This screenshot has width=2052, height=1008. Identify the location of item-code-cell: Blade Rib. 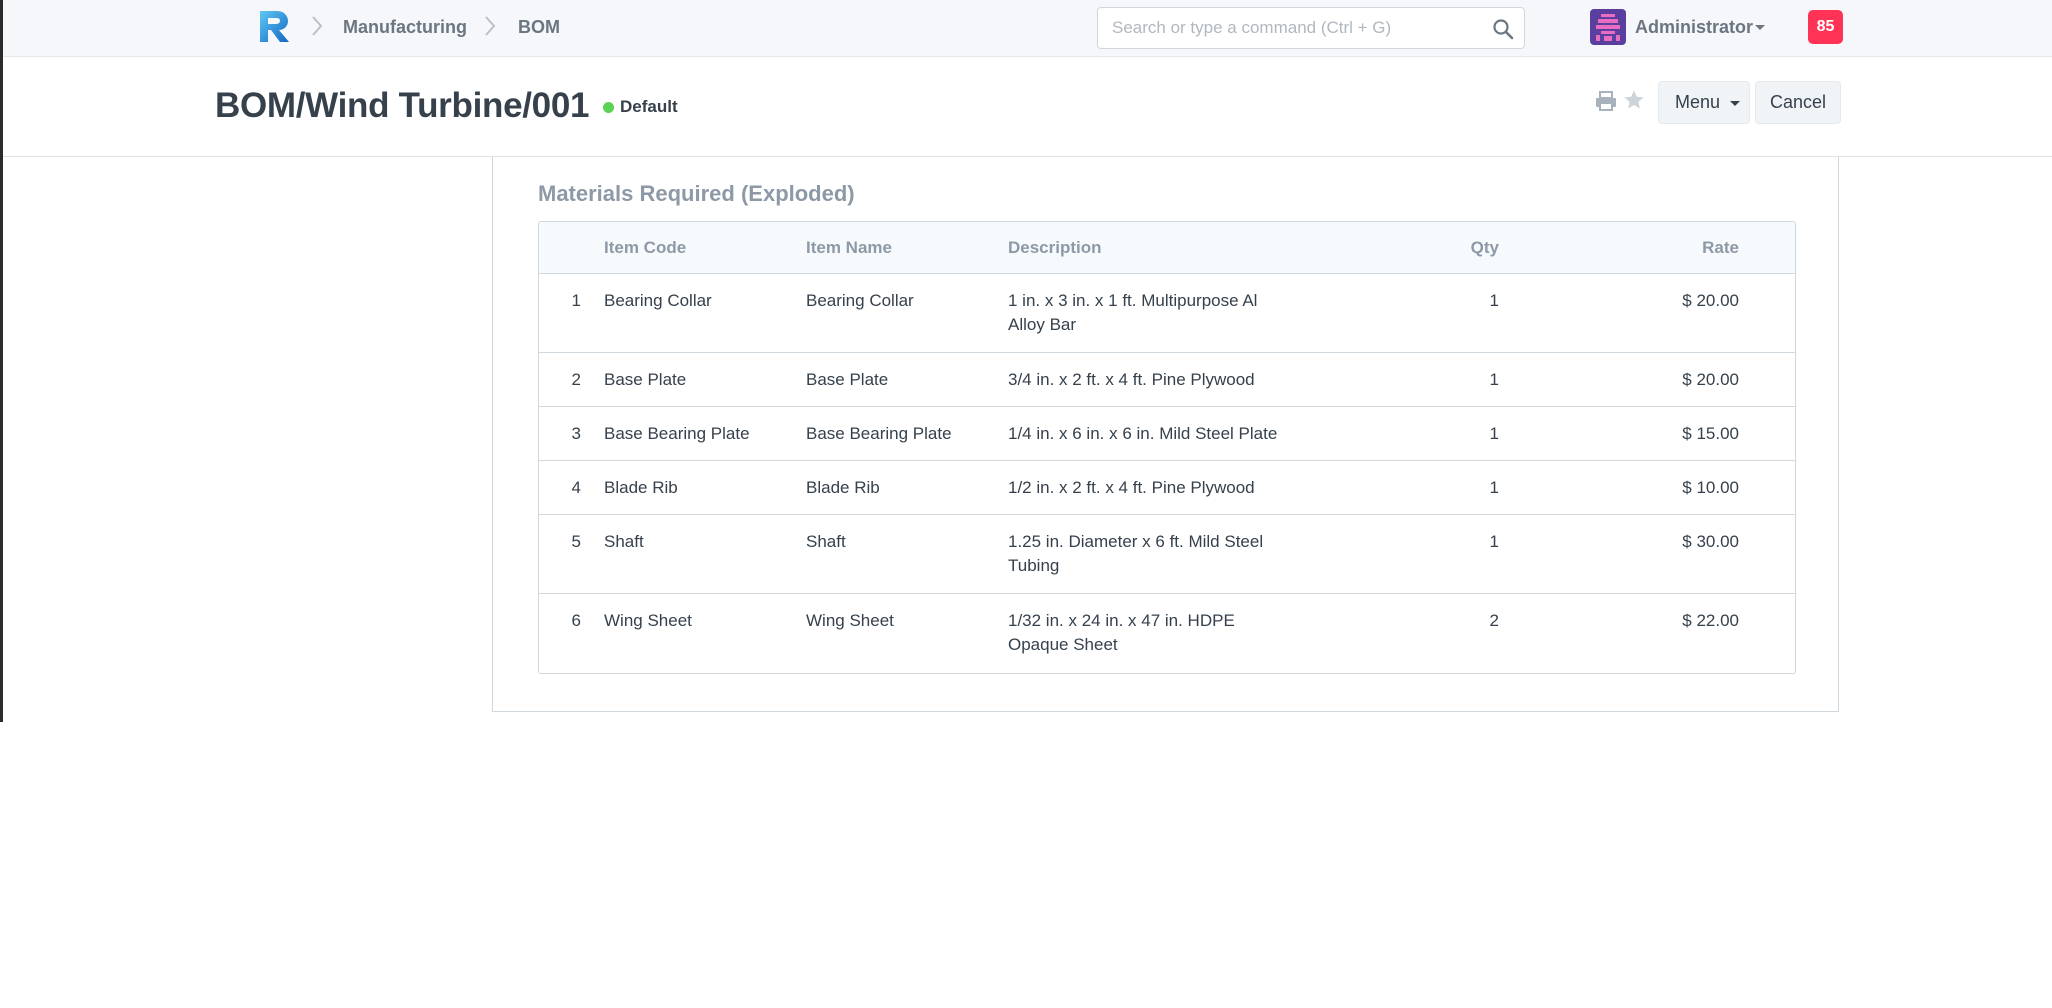
(641, 487).